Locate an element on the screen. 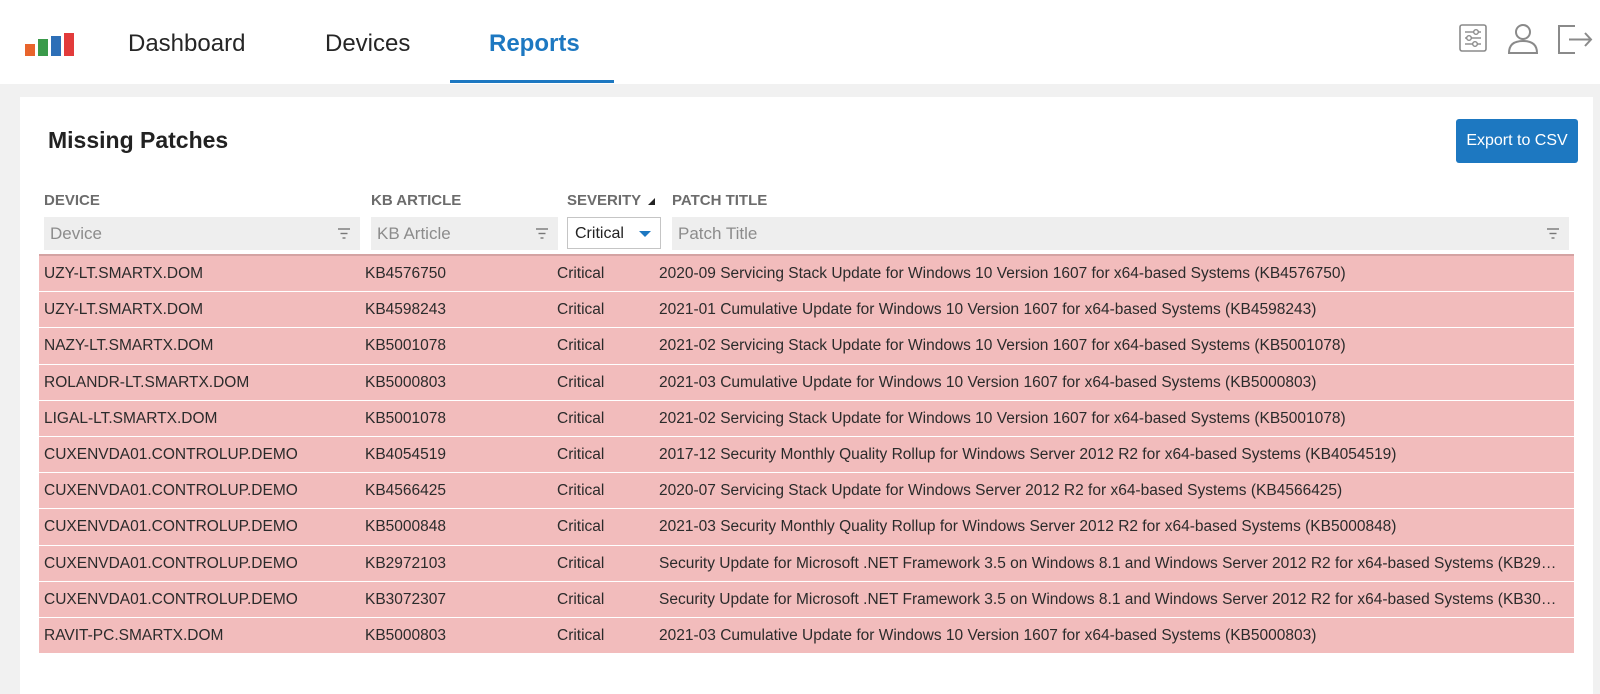 This screenshot has height=694, width=1600. severity-filter-value: Critical is located at coordinates (599, 233).